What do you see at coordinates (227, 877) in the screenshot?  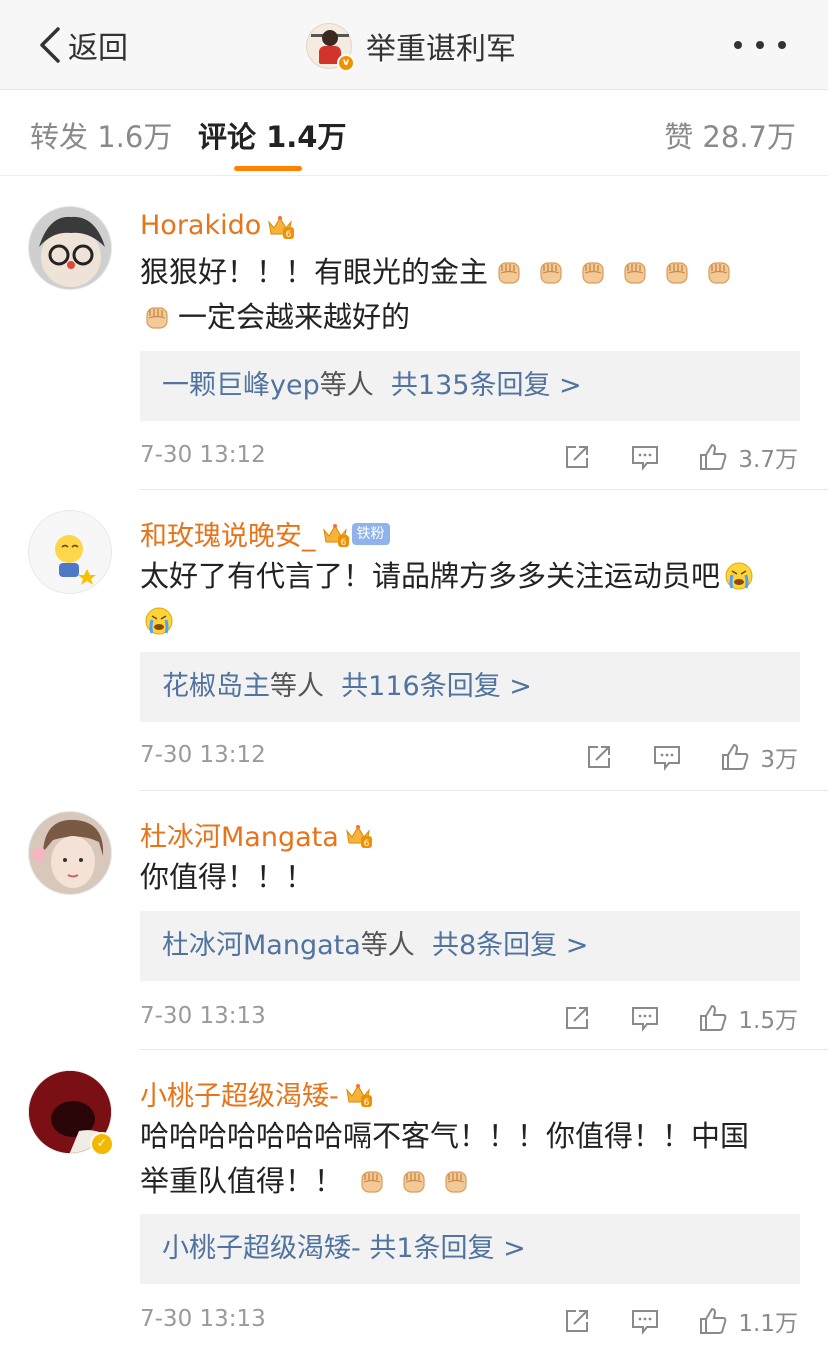 I see `comment-text: 你值得！！！` at bounding box center [227, 877].